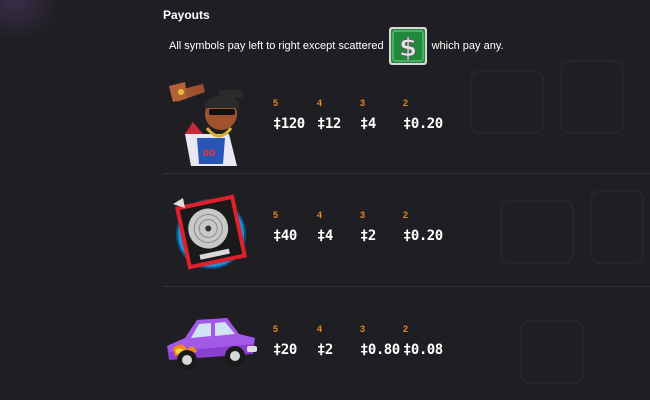  What do you see at coordinates (467, 46) in the screenshot?
I see `intro-text-after: which pay any.` at bounding box center [467, 46].